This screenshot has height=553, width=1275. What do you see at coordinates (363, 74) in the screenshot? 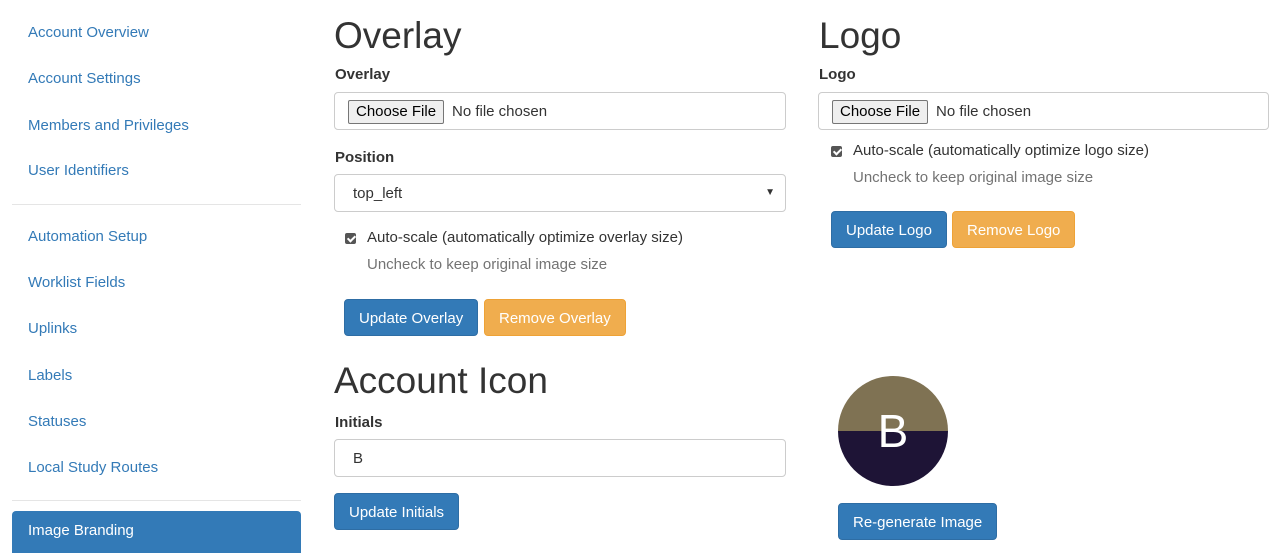
I see `overlay-file-label: Overlay` at bounding box center [363, 74].